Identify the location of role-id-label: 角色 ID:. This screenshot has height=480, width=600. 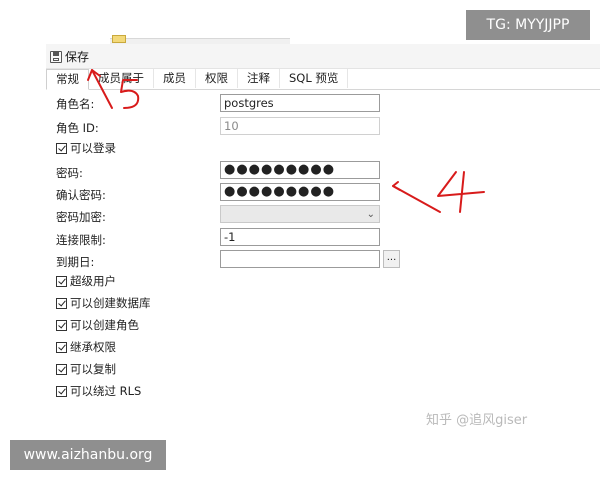
(77, 128).